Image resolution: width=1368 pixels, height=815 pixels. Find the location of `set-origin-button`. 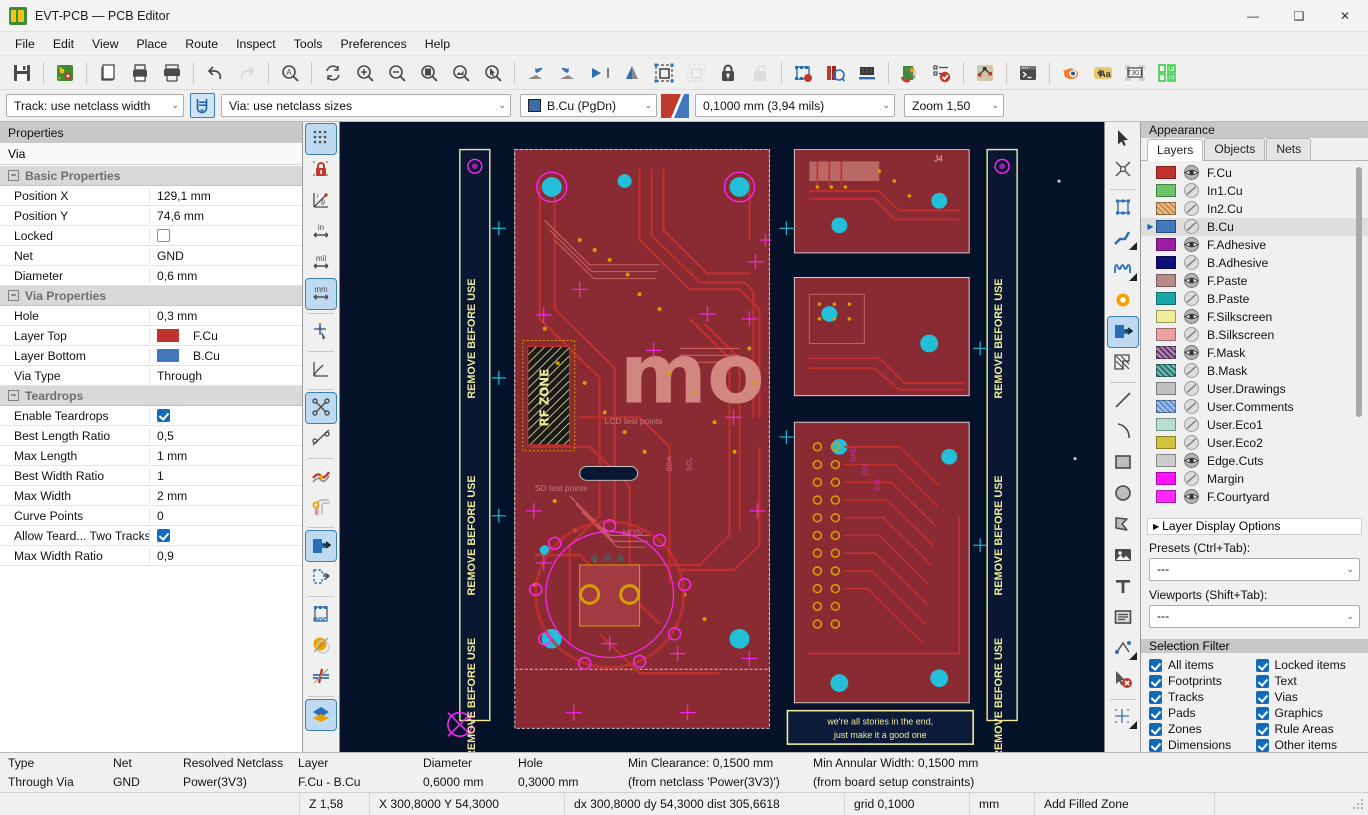

set-origin-button is located at coordinates (1123, 718).